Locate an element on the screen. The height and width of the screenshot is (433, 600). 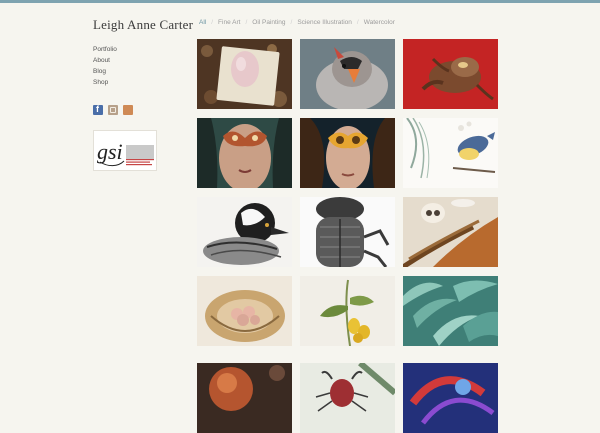
thumbnail-teal-feathers is located at coordinates (450, 311).